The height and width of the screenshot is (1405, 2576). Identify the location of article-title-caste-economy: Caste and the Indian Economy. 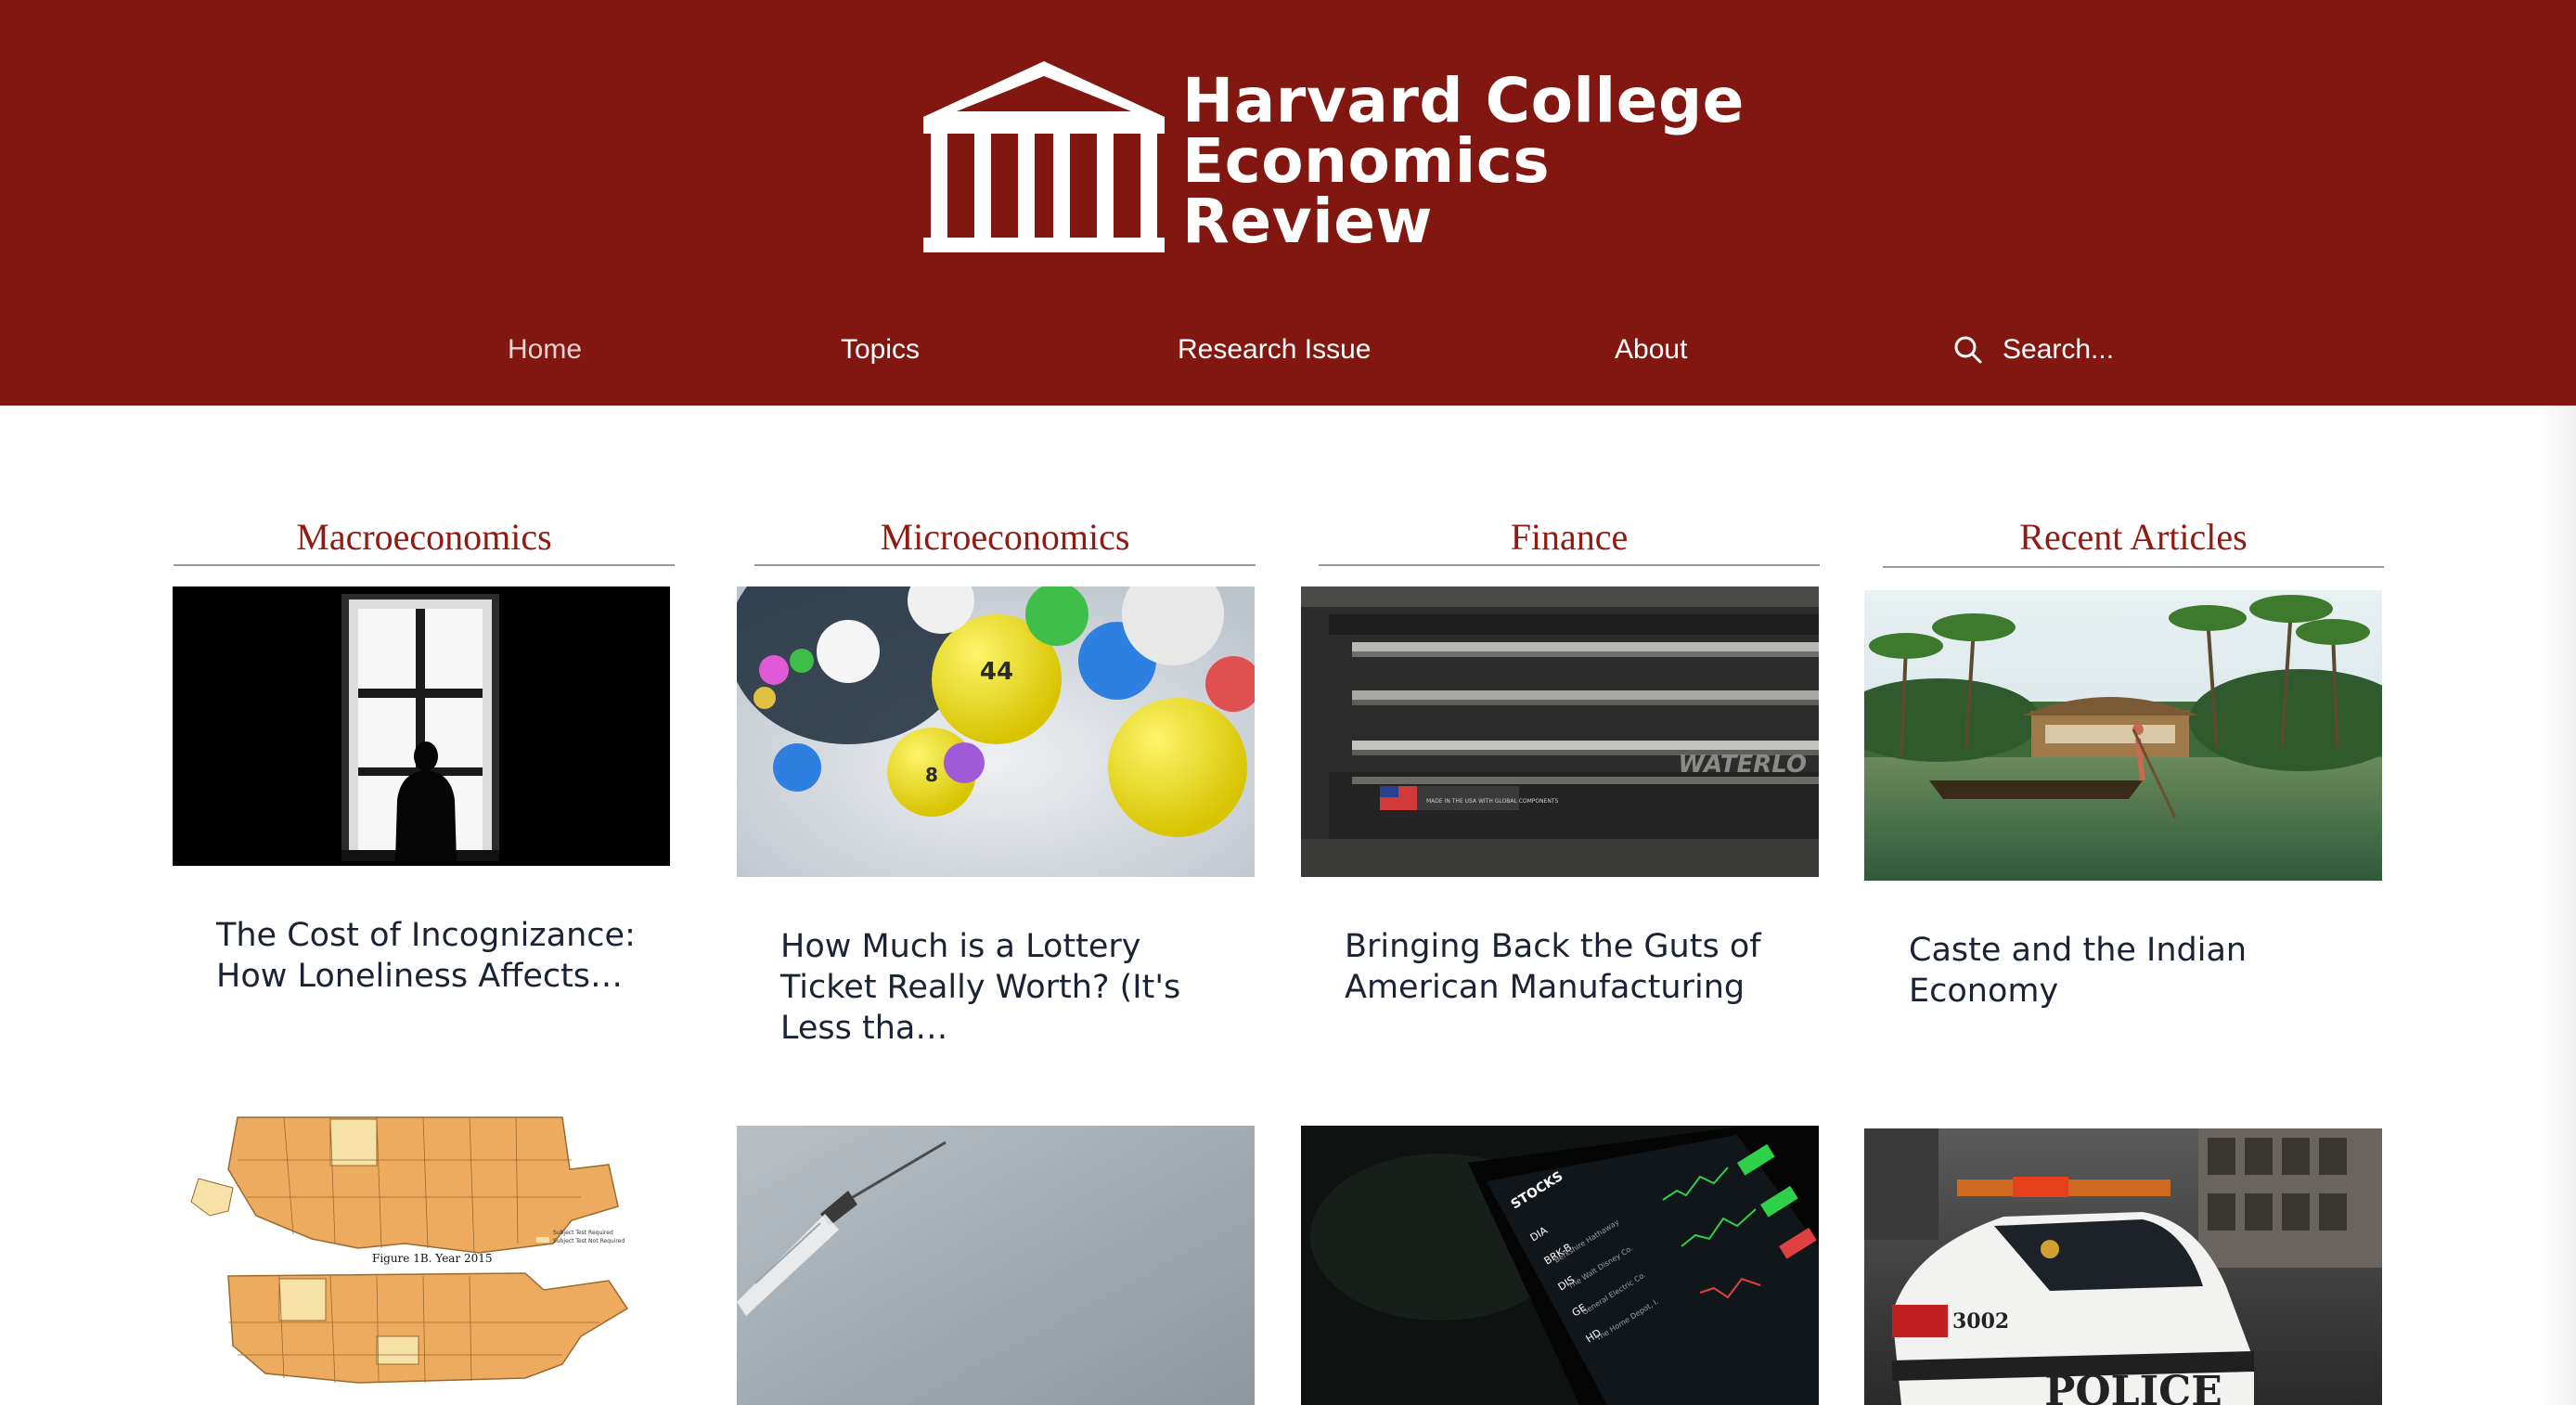
(2132, 971).